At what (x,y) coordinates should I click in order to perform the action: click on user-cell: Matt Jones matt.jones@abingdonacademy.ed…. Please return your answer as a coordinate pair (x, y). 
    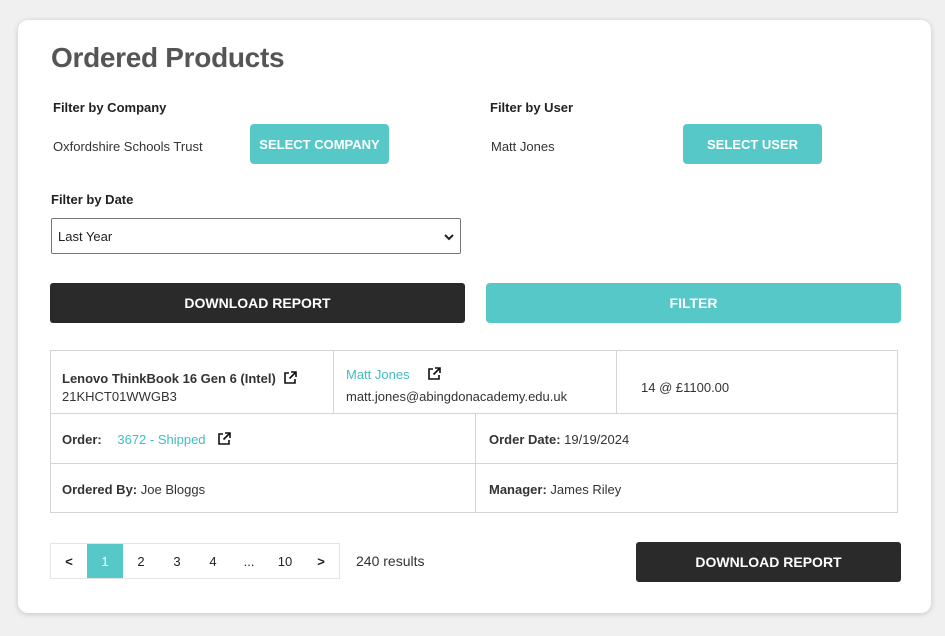
    Looking at the image, I should click on (475, 382).